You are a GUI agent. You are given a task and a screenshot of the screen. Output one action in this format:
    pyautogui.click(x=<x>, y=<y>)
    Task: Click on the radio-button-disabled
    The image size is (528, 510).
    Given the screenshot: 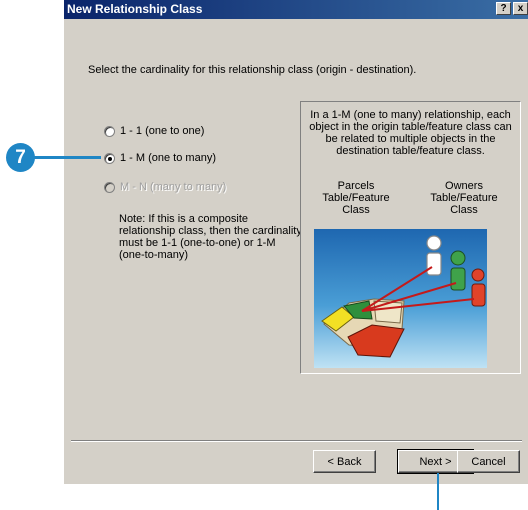 What is the action you would take?
    pyautogui.click(x=109, y=187)
    